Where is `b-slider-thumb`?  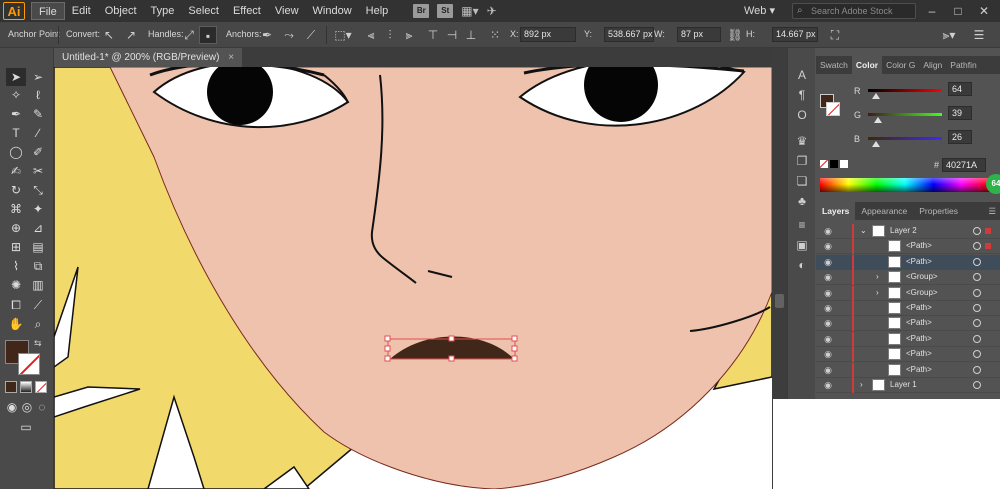 b-slider-thumb is located at coordinates (876, 144).